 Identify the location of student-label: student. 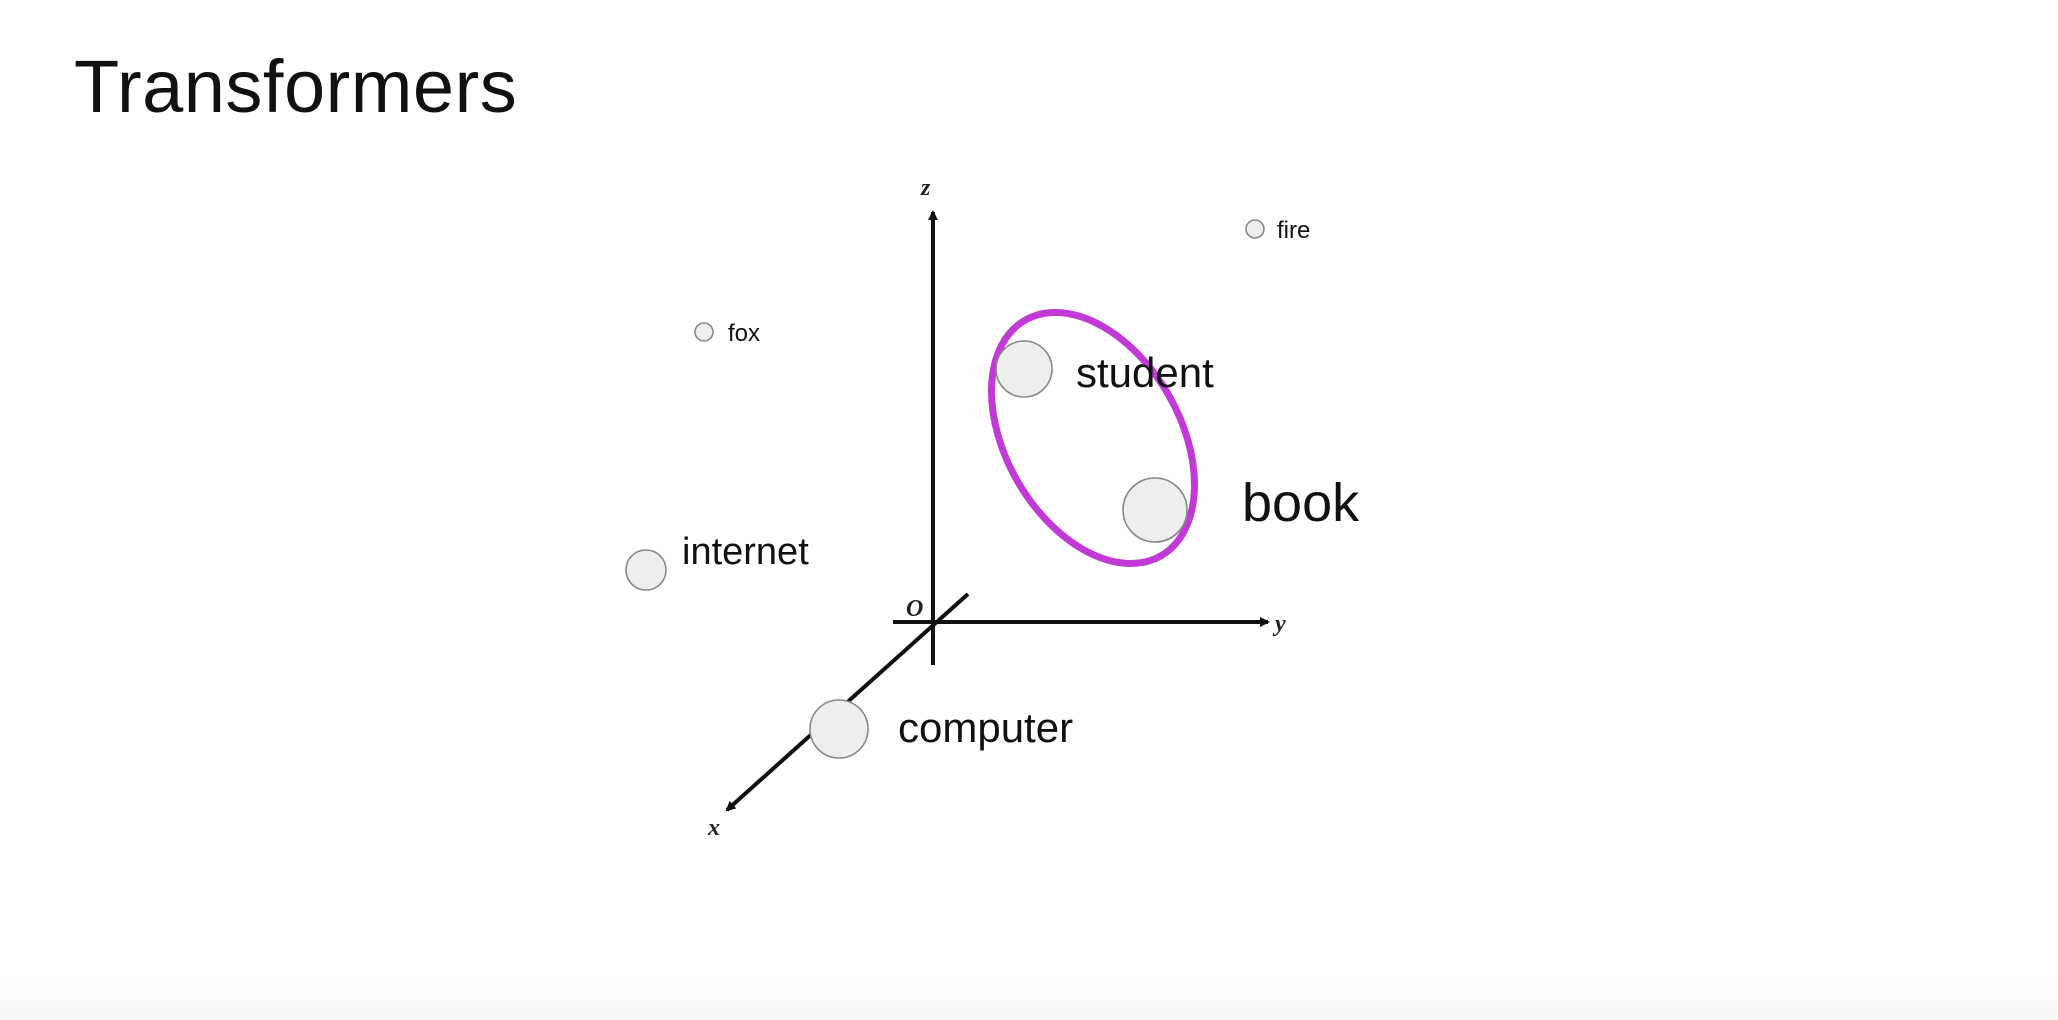
(1145, 372).